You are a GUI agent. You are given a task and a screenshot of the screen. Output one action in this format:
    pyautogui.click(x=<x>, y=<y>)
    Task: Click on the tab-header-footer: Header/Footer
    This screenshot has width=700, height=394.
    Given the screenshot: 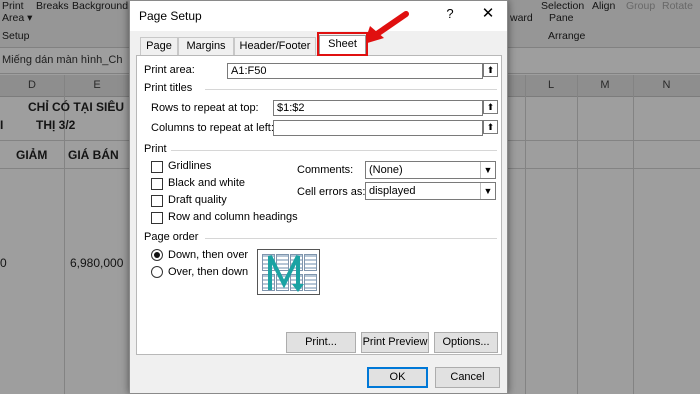 What is the action you would take?
    pyautogui.click(x=275, y=46)
    